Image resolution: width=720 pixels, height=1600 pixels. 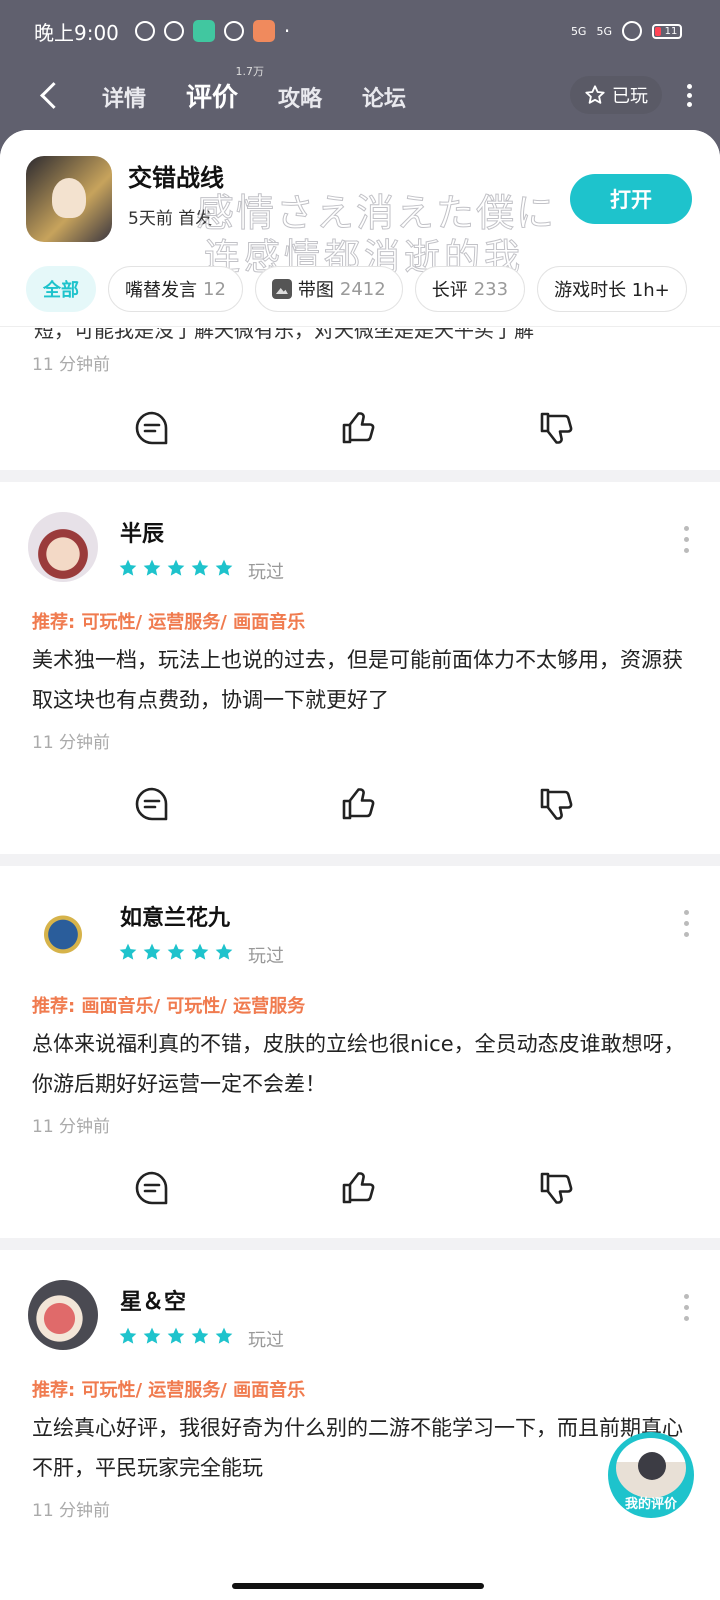 I want to click on tab-guides: 攻略, so click(x=300, y=97).